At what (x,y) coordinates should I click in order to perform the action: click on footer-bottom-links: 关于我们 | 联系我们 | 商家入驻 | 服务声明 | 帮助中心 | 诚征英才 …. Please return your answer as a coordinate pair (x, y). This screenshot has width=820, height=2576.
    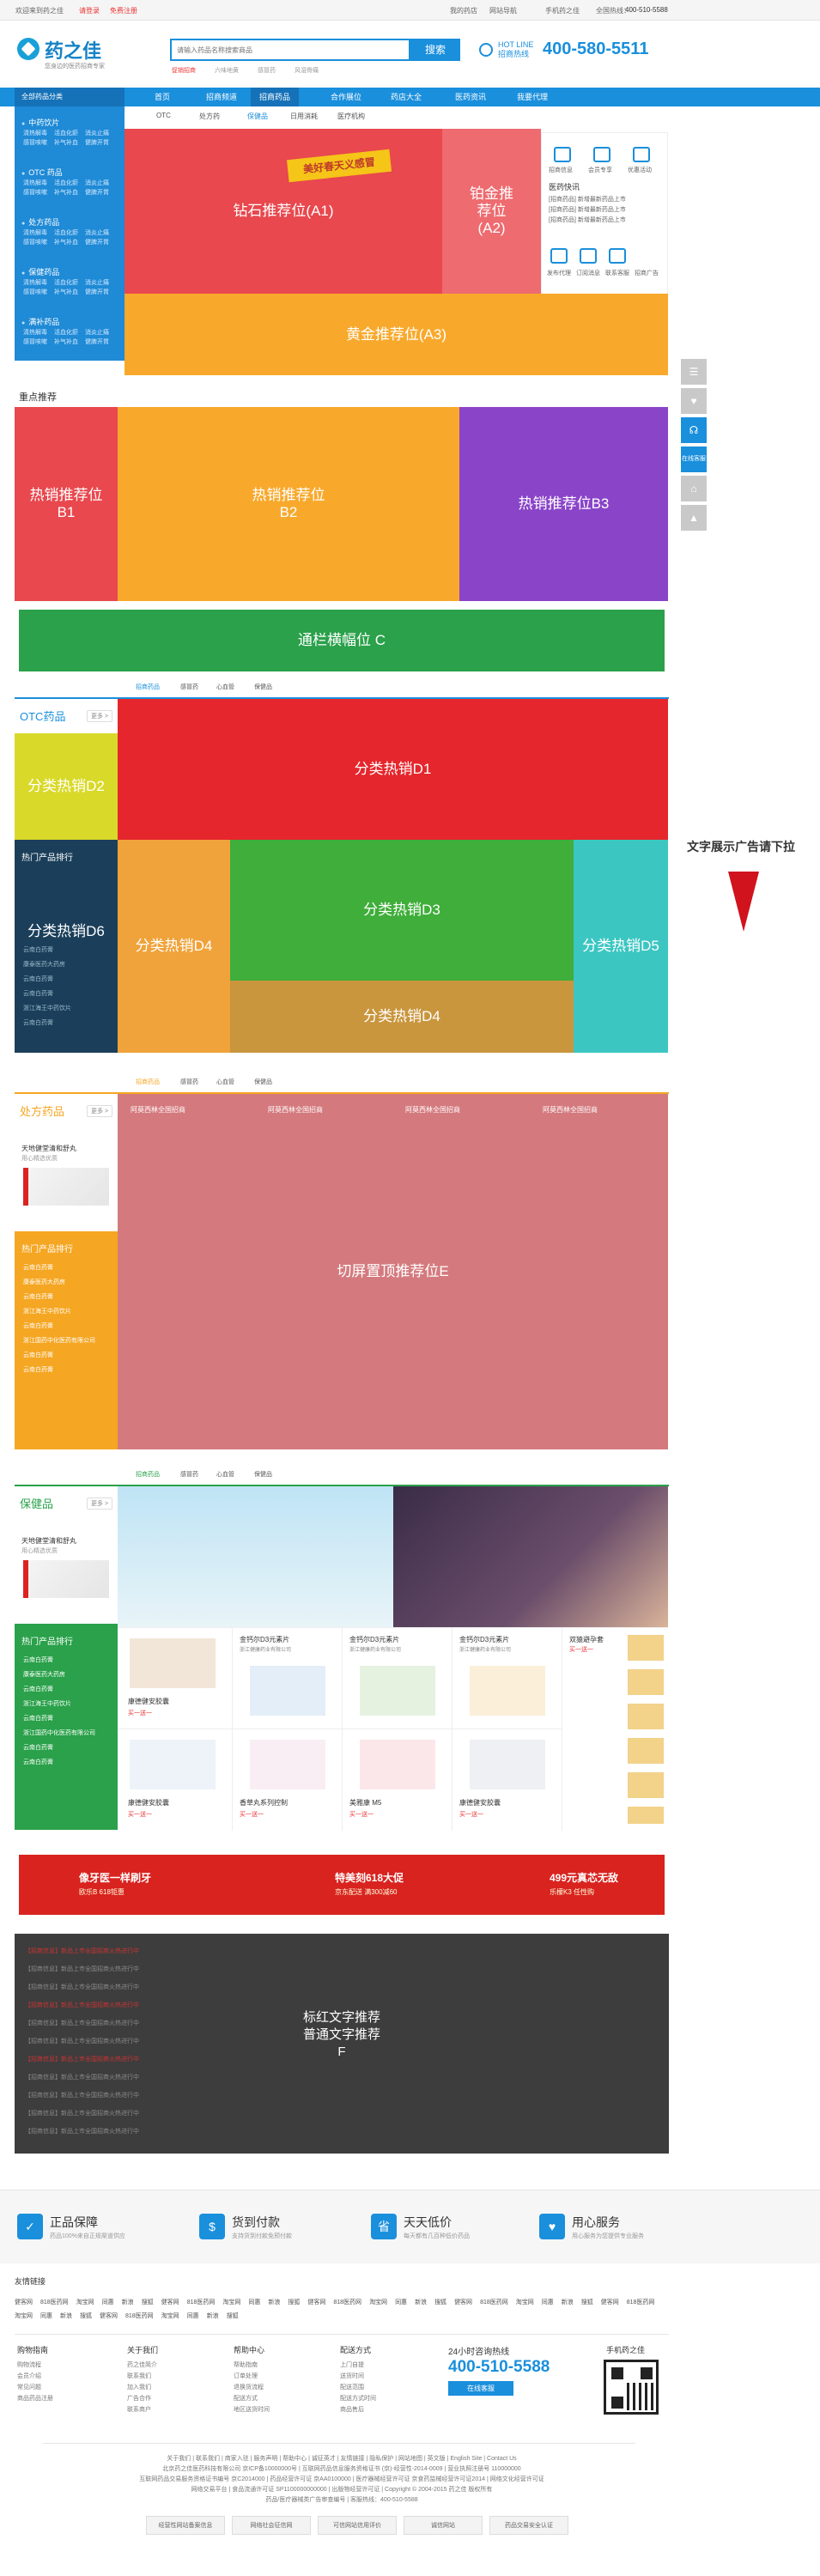
    Looking at the image, I should click on (342, 2459).